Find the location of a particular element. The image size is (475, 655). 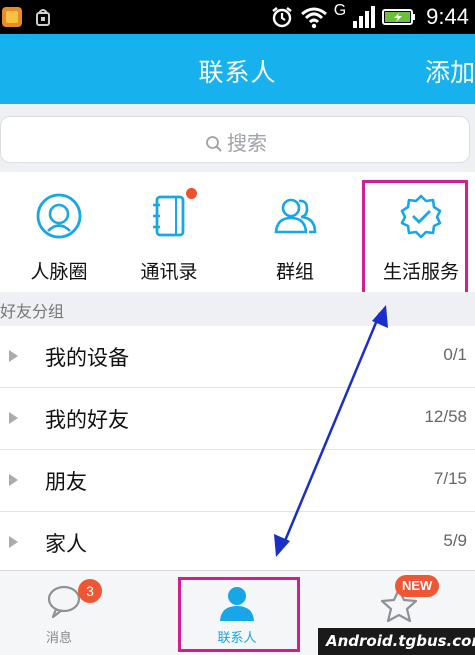

notification-dot is located at coordinates (191, 193).